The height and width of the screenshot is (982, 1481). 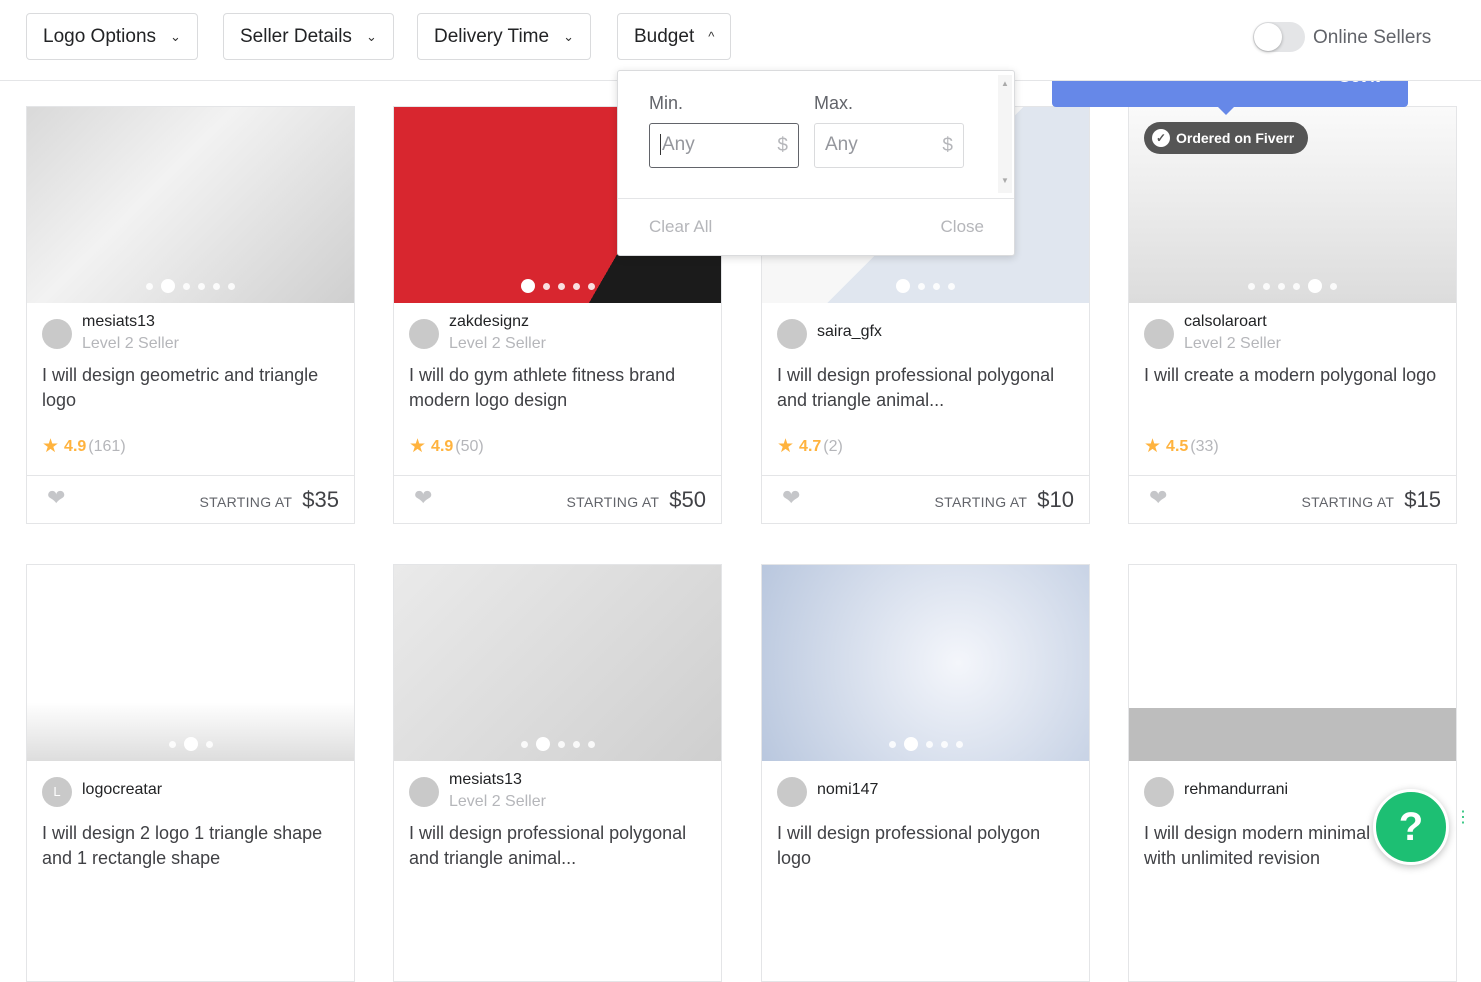 I want to click on starting-at-label: STARTING AT, so click(x=246, y=502).